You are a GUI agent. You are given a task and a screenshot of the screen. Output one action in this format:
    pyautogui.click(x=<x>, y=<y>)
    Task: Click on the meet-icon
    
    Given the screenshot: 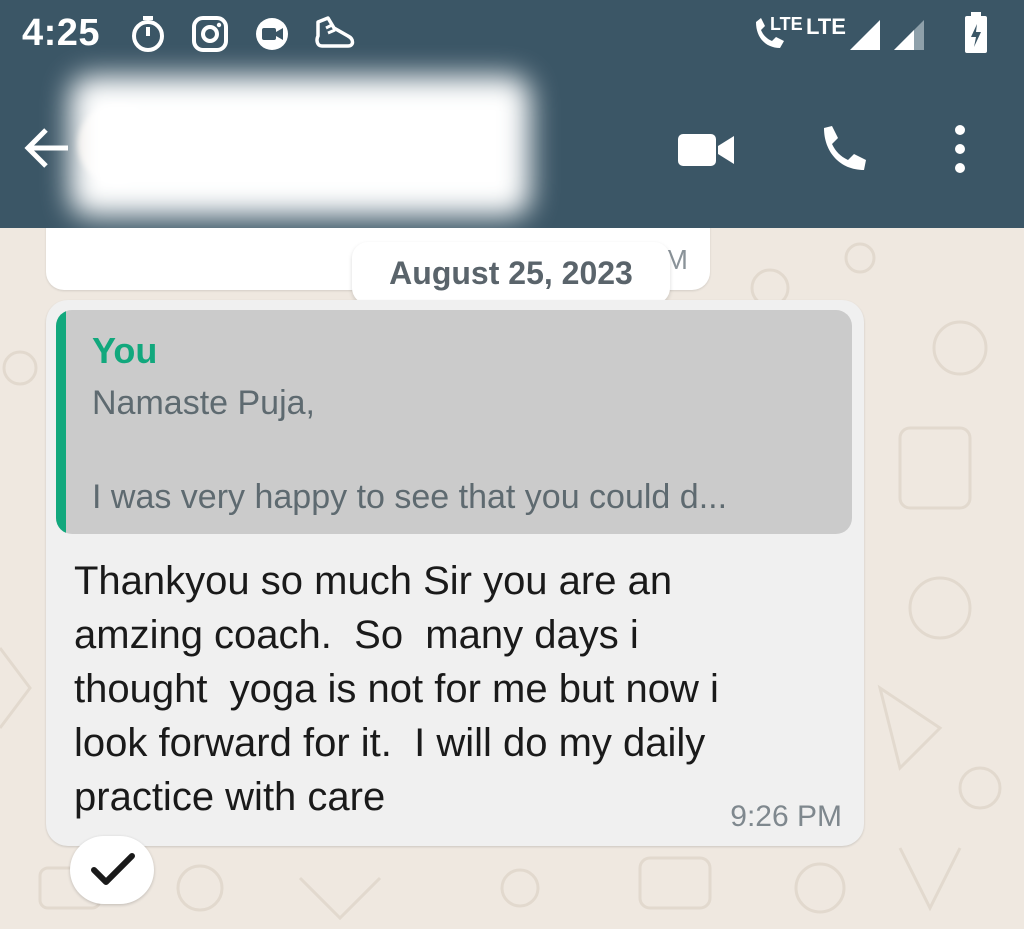 What is the action you would take?
    pyautogui.click(x=272, y=34)
    